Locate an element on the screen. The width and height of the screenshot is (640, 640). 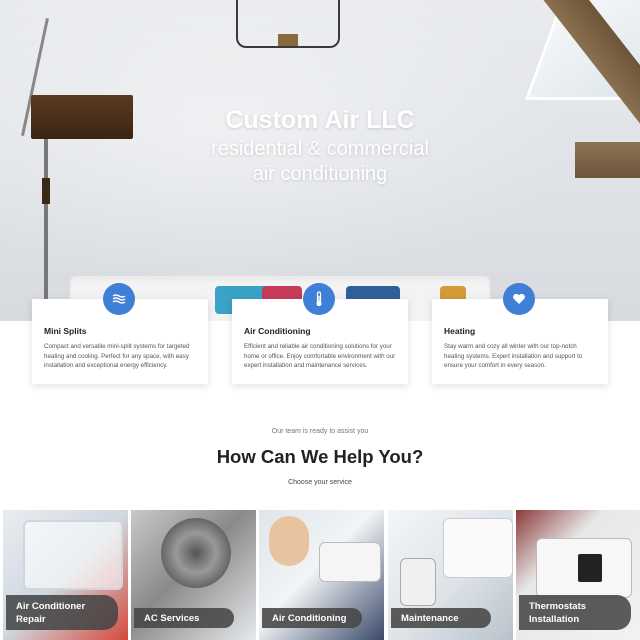
fan-image is located at coordinates (196, 553).